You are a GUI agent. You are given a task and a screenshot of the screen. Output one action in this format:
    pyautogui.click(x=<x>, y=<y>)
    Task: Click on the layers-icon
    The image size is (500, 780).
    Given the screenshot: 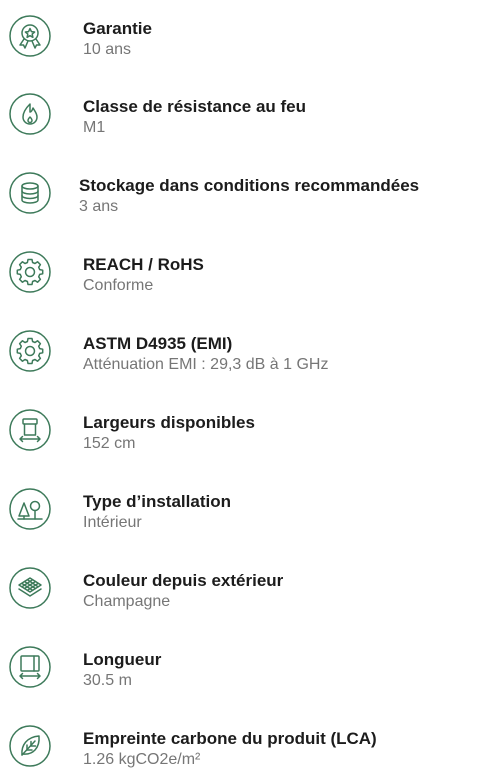 What is the action you would take?
    pyautogui.click(x=30, y=588)
    